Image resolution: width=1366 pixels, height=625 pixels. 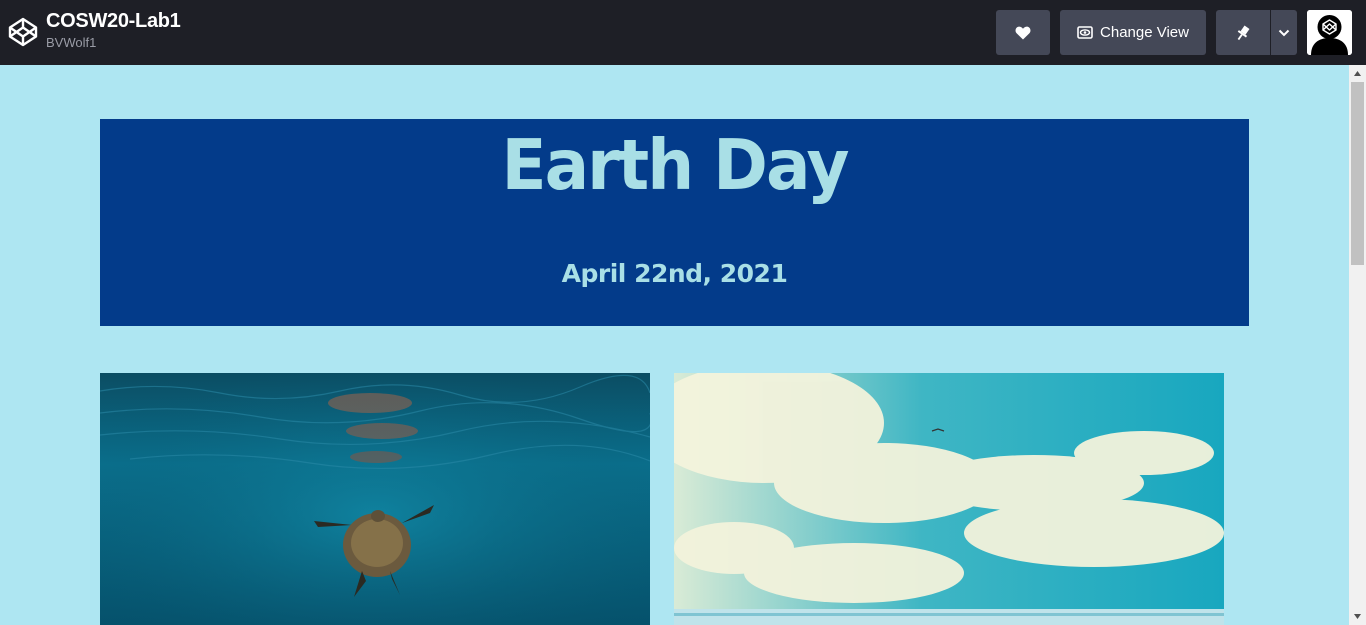 What do you see at coordinates (1357, 73) in the screenshot?
I see `scroll-up-arrow-icon` at bounding box center [1357, 73].